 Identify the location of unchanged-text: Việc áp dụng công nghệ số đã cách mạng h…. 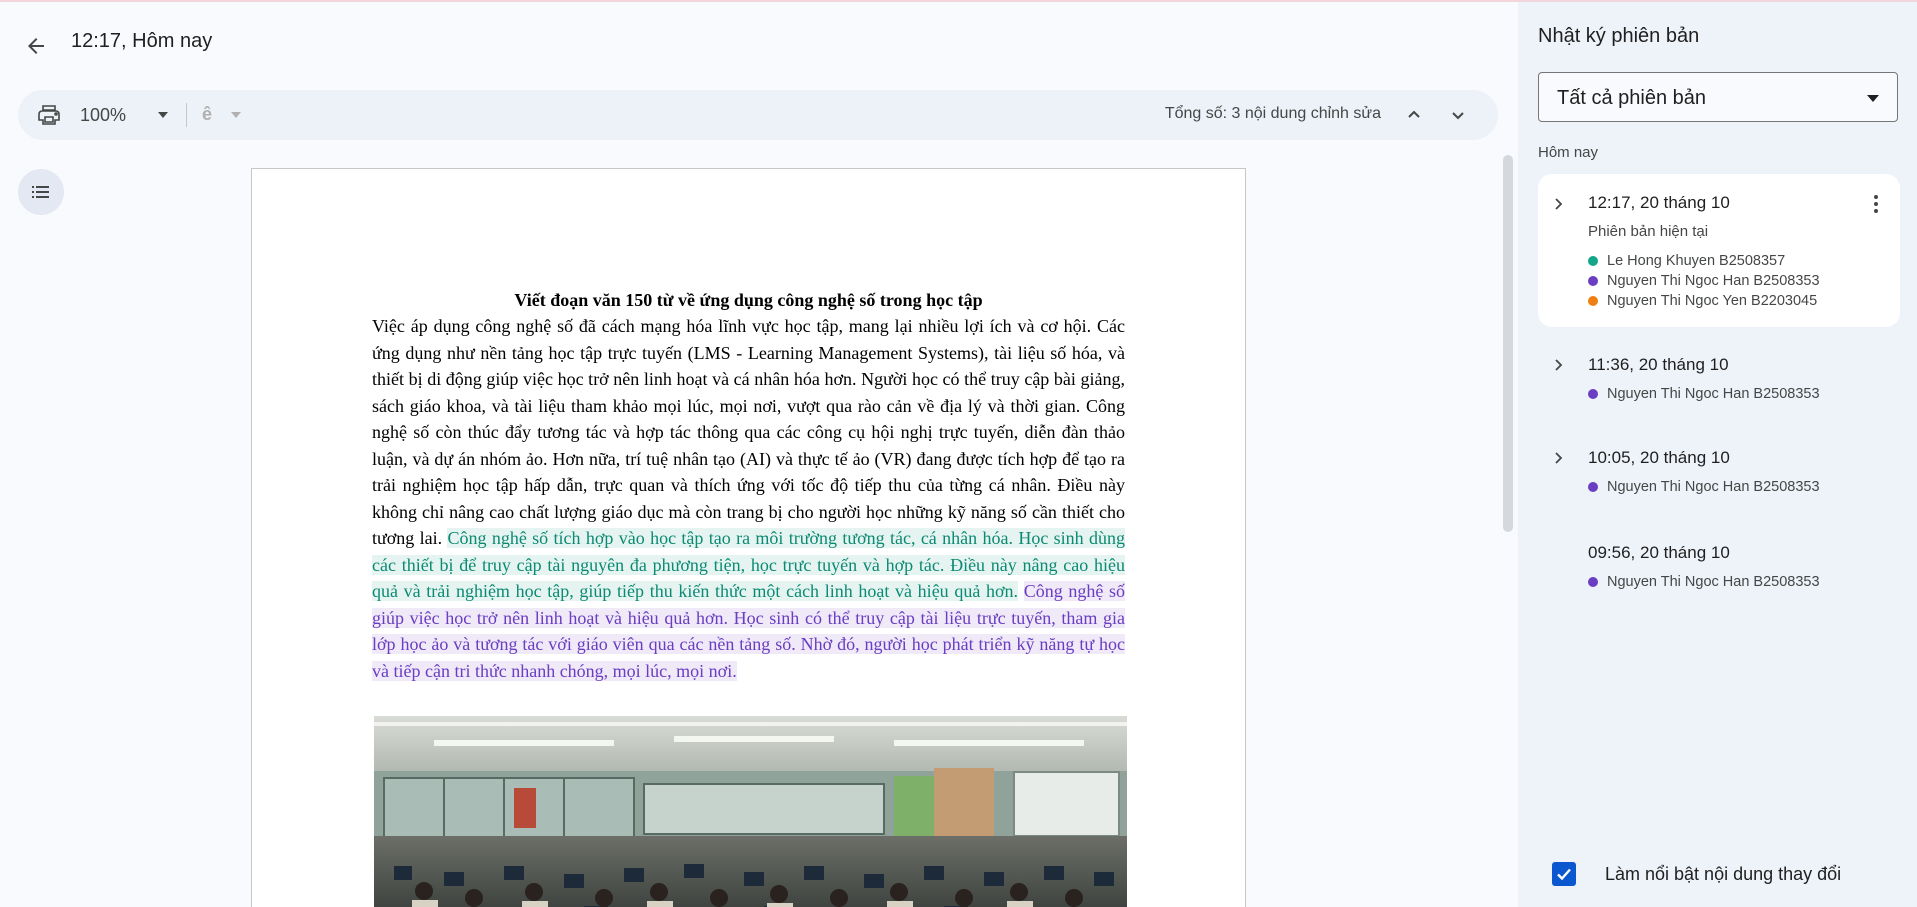
(748, 432).